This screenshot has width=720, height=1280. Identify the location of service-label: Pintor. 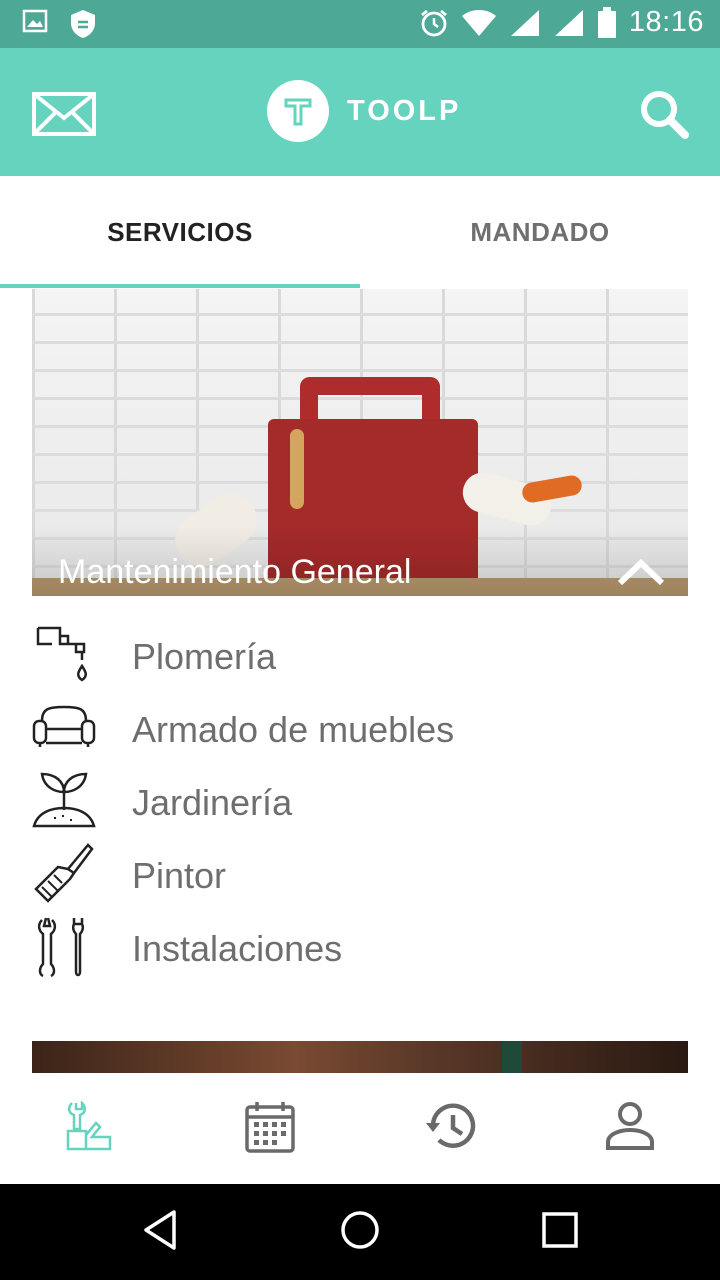
(179, 875).